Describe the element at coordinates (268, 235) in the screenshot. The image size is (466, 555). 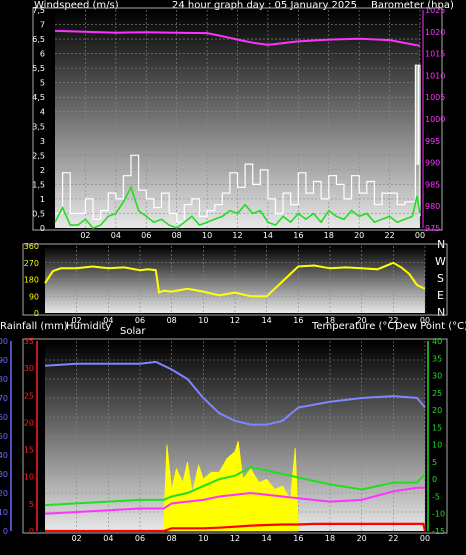
I see `wind-panel-x-tick-14: 14` at that location.